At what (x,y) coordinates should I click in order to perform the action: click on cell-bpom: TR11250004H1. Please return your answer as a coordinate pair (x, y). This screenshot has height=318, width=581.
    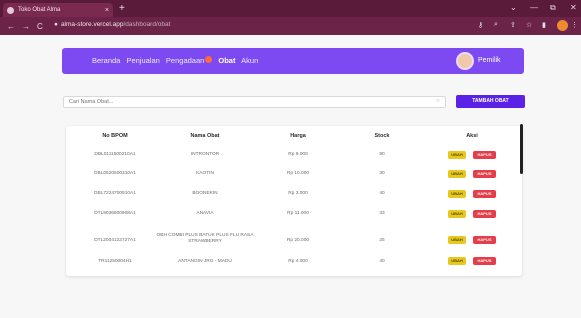
    Looking at the image, I should click on (115, 261).